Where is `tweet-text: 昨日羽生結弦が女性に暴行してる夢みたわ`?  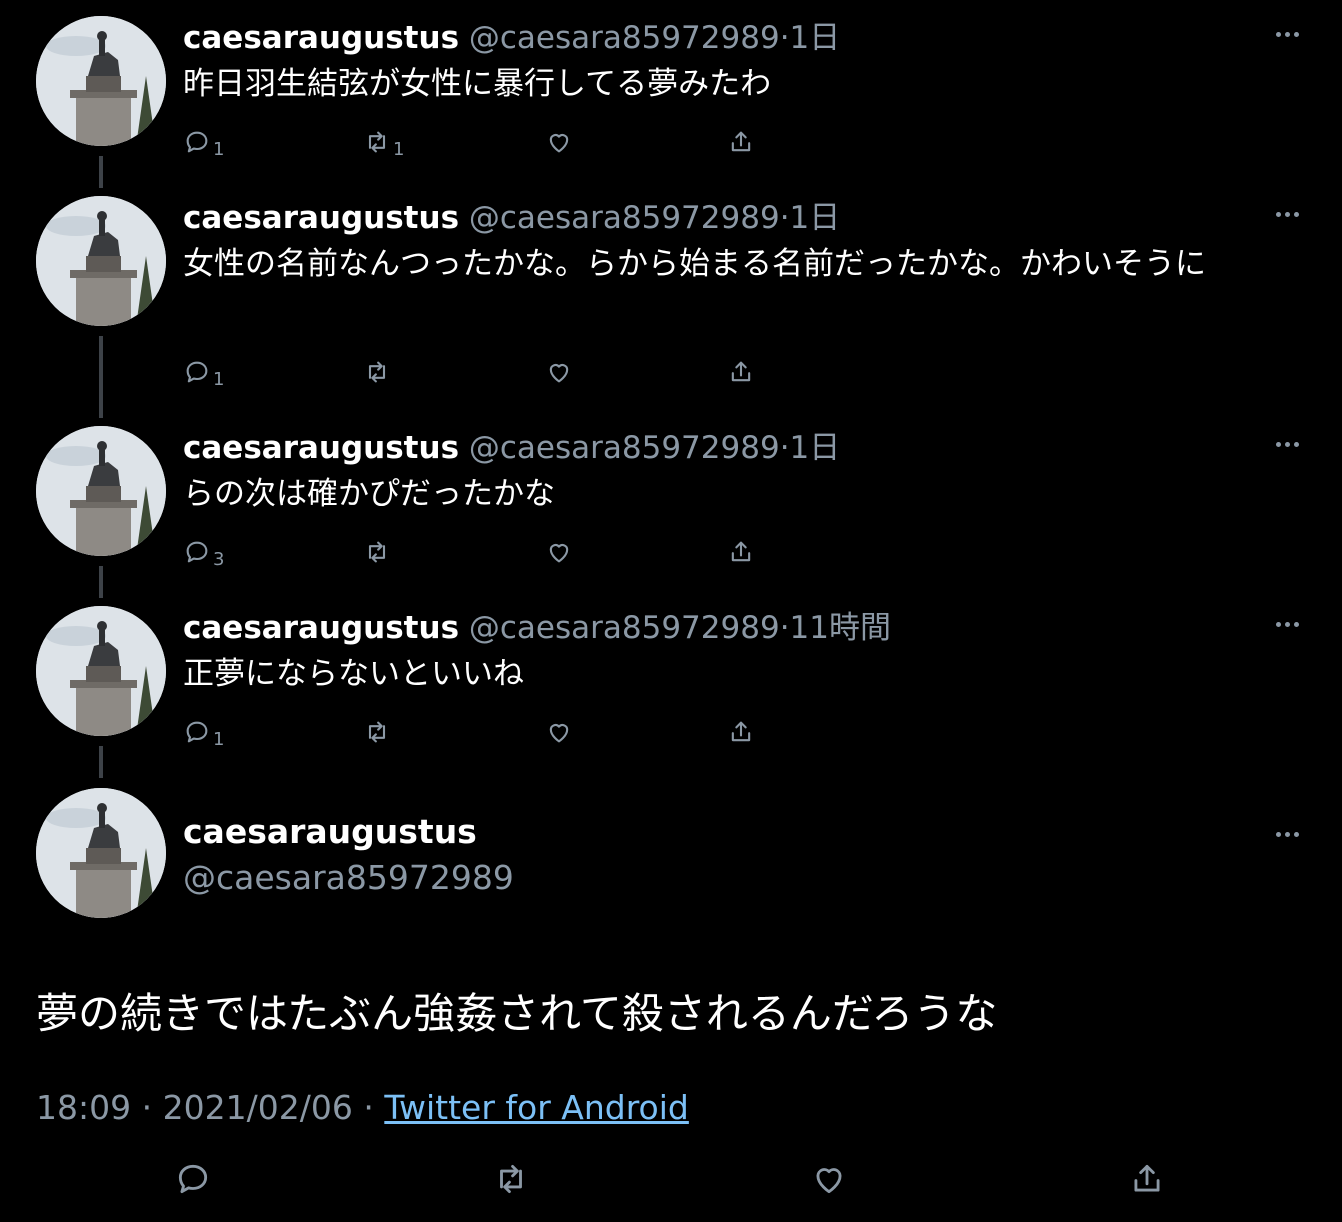 tweet-text: 昨日羽生結弦が女性に暴行してる夢みたわ is located at coordinates (477, 84).